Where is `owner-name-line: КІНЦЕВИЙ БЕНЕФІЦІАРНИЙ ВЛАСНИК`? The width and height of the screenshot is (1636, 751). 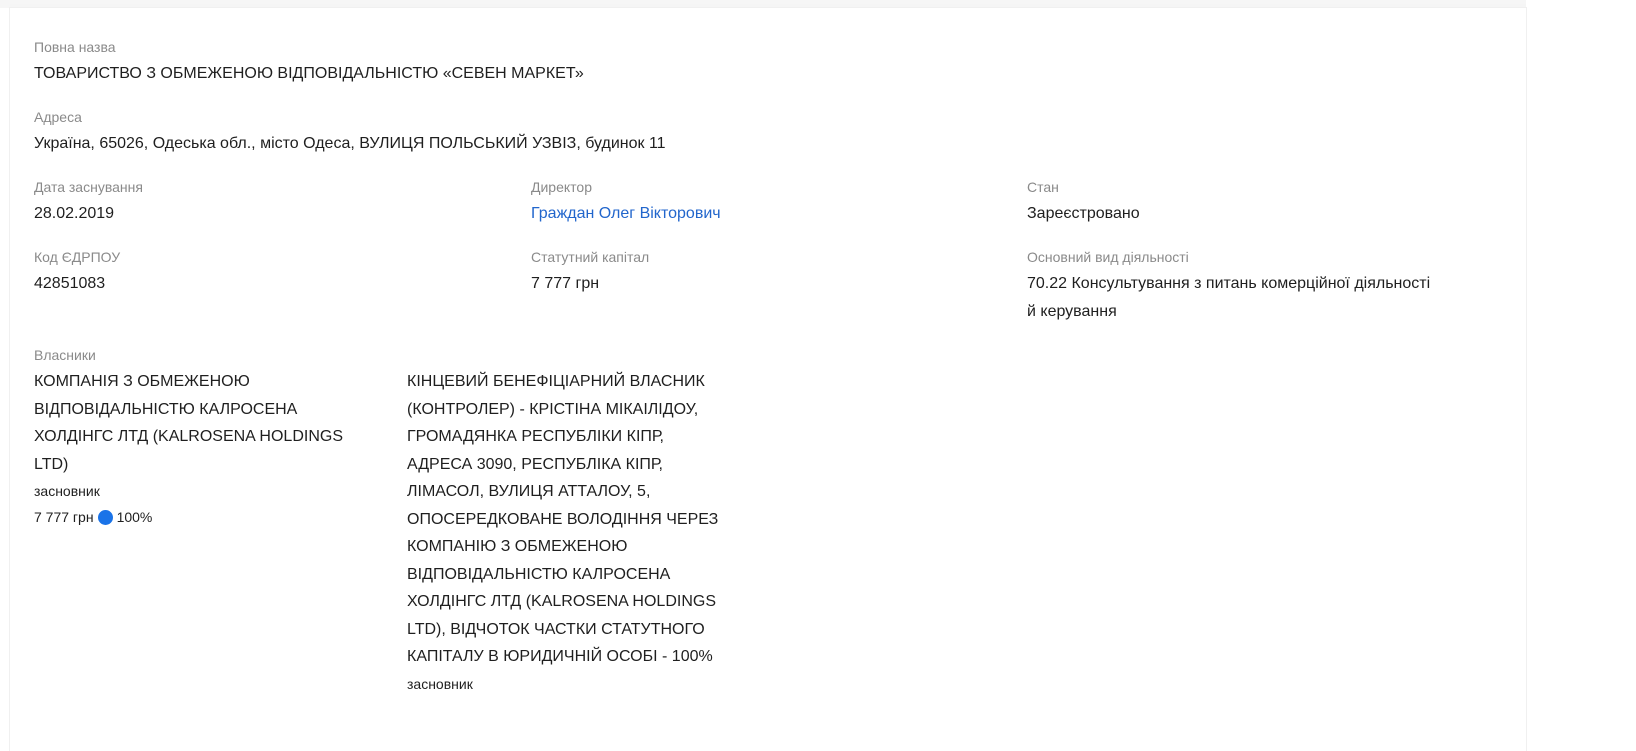 owner-name-line: КІНЦЕВИЙ БЕНЕФІЦІАРНИЙ ВЛАСНИК is located at coordinates (556, 381).